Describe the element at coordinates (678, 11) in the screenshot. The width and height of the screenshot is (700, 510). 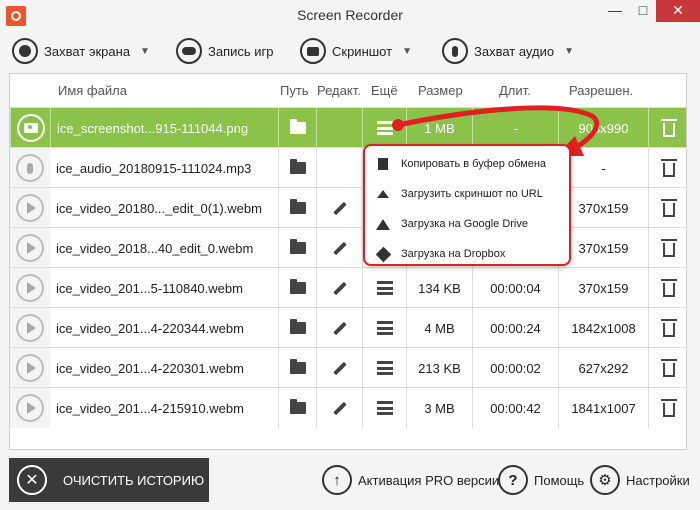
I see `close-button: ✕` at that location.